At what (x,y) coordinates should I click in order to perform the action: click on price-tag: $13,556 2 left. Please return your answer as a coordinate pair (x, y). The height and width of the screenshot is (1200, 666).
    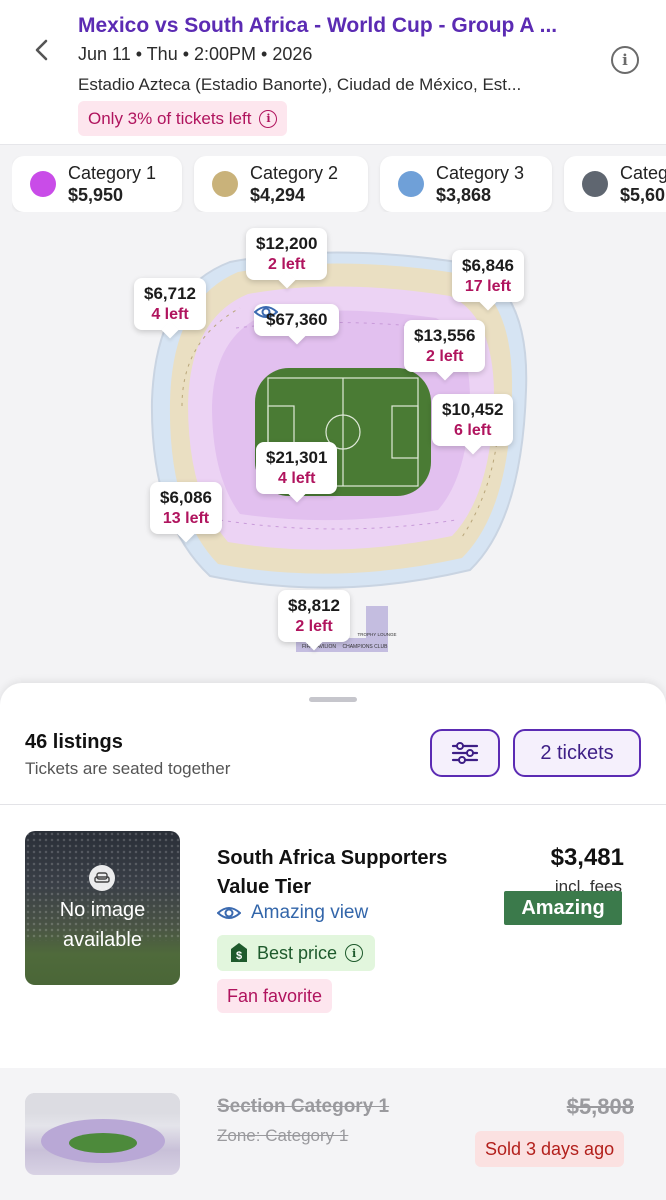
    Looking at the image, I should click on (445, 346).